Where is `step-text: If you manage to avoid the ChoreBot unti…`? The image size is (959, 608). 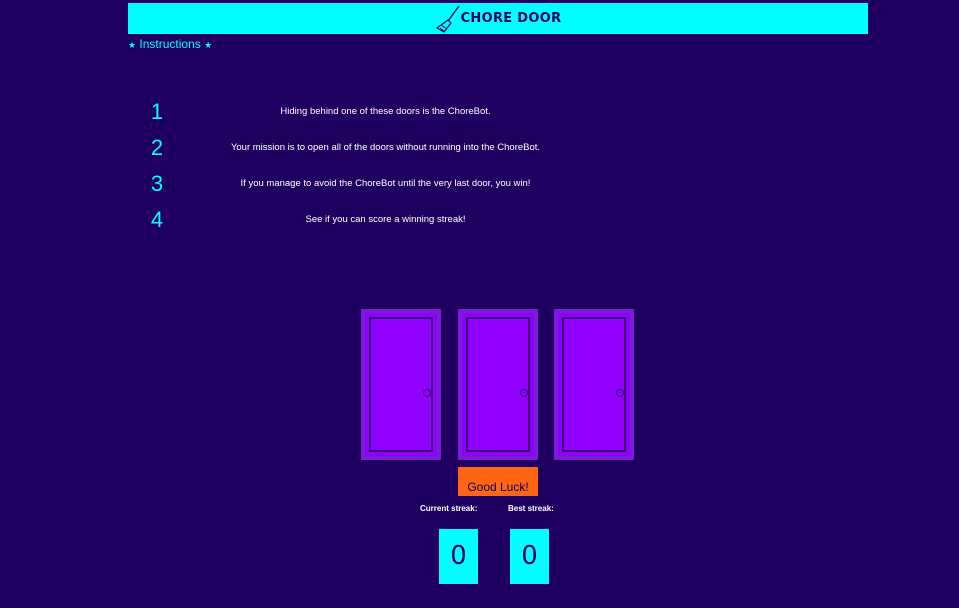
step-text: If you manage to avoid the ChoreBot unti… is located at coordinates (385, 183).